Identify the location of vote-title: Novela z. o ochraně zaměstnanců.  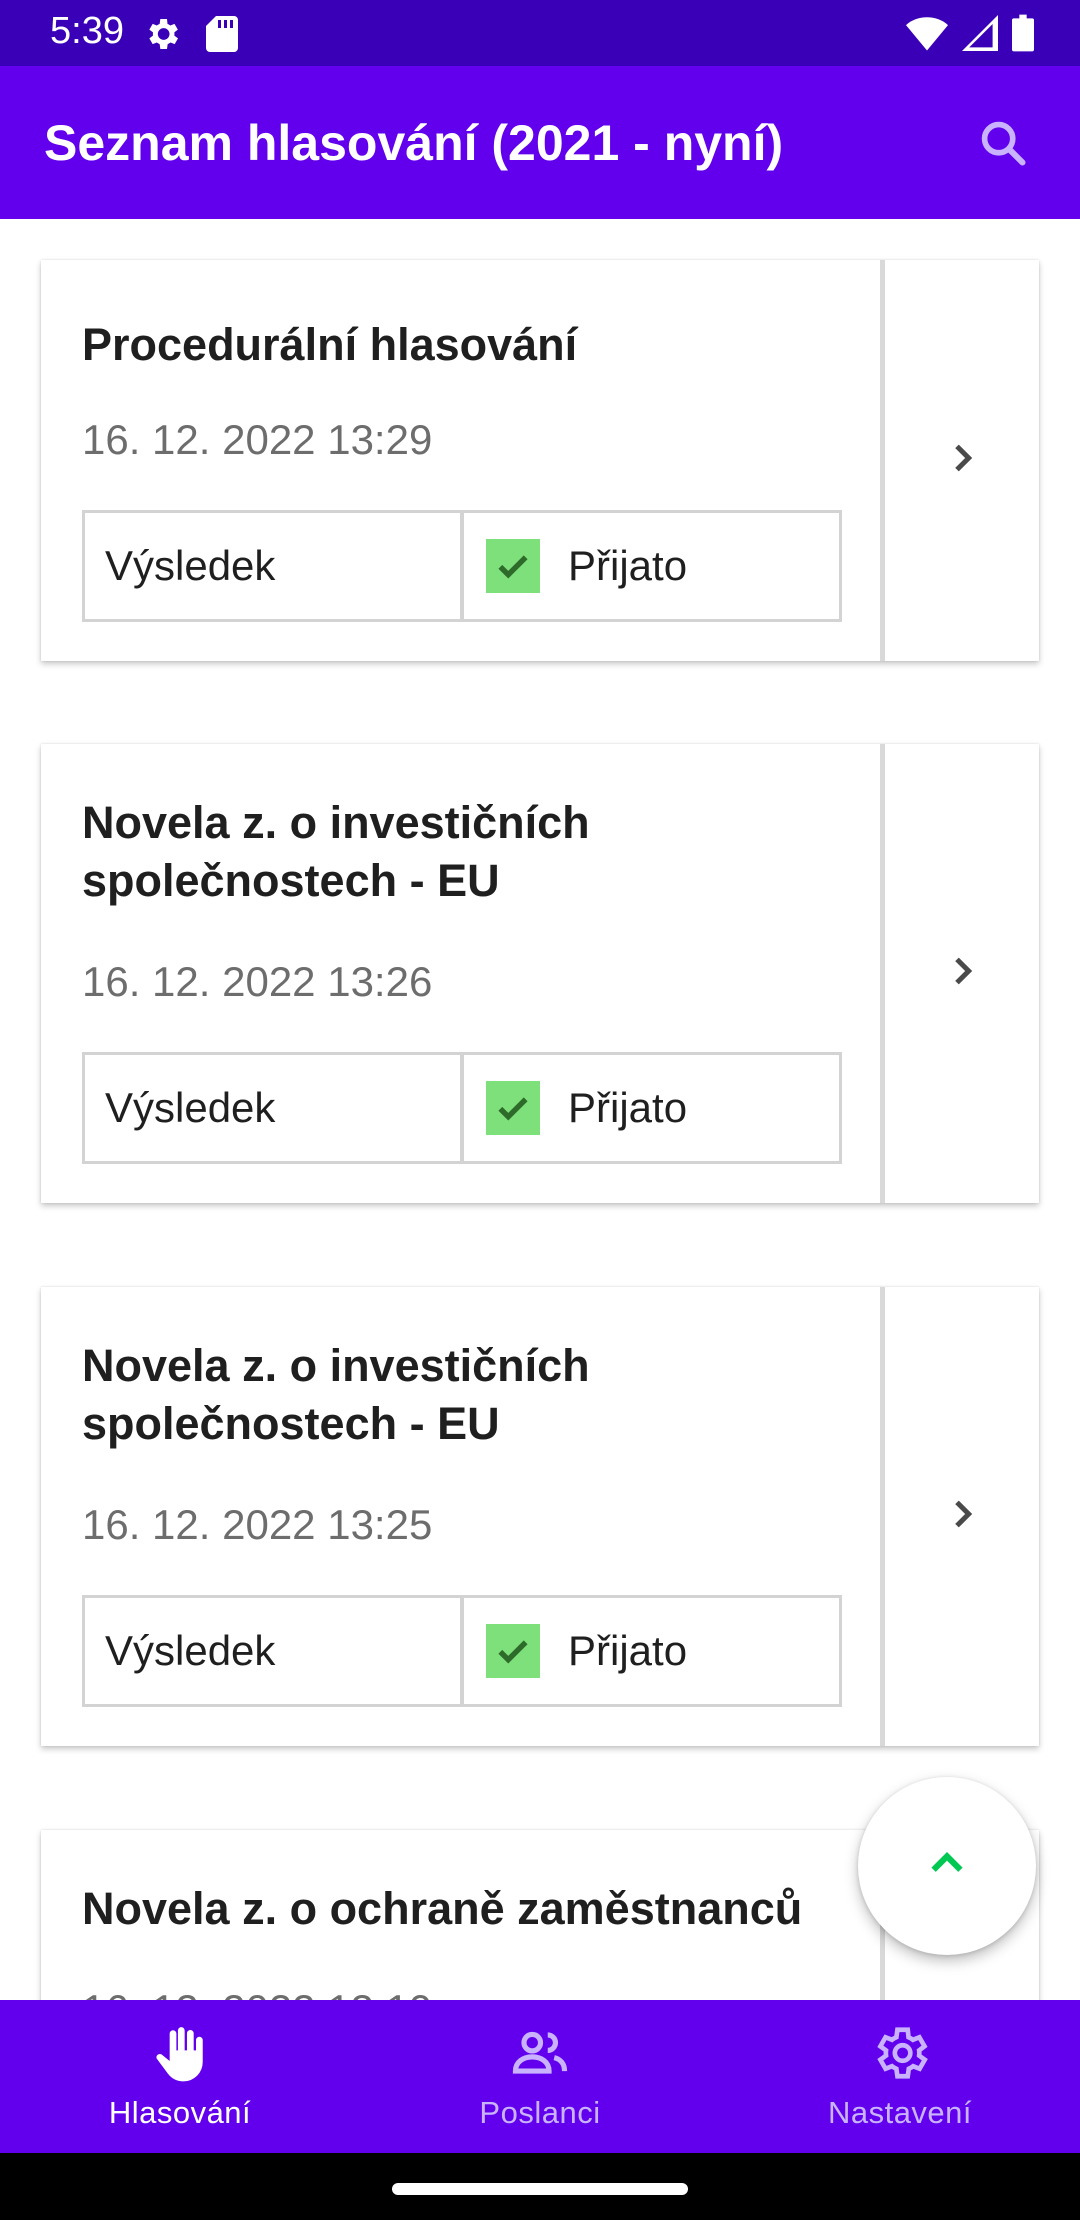
(442, 1908).